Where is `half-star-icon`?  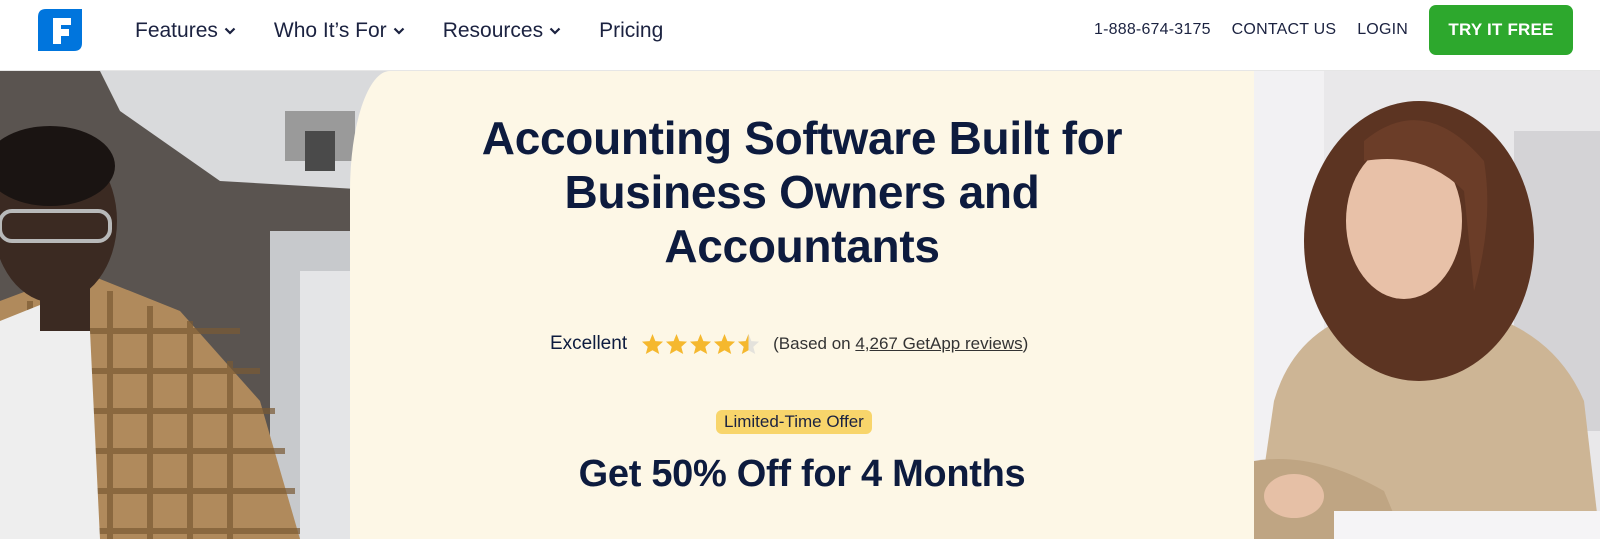
half-star-icon is located at coordinates (749, 344).